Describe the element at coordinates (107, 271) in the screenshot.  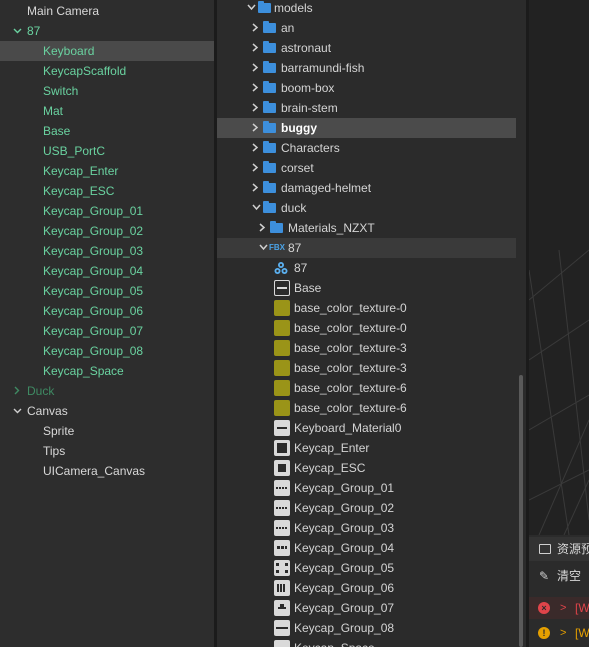
I see `hierarchy-node: Keycap_Group_04` at that location.